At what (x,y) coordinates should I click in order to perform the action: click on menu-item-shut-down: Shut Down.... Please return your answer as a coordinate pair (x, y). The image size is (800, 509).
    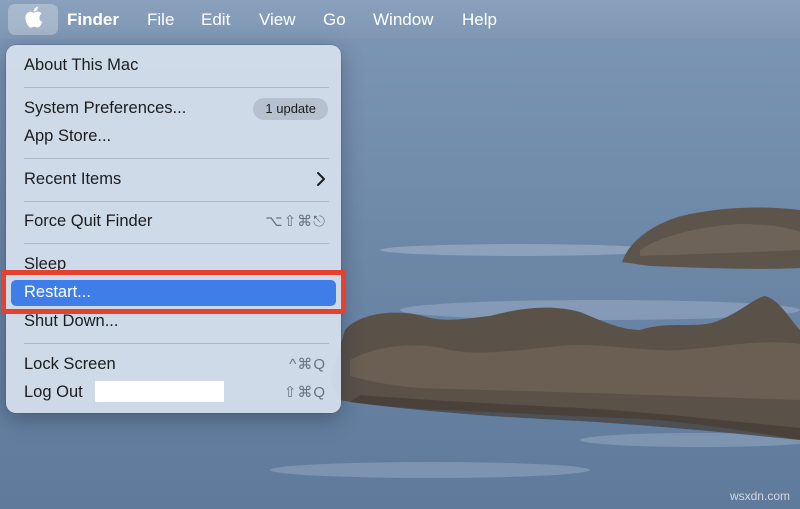
    Looking at the image, I should click on (173, 322).